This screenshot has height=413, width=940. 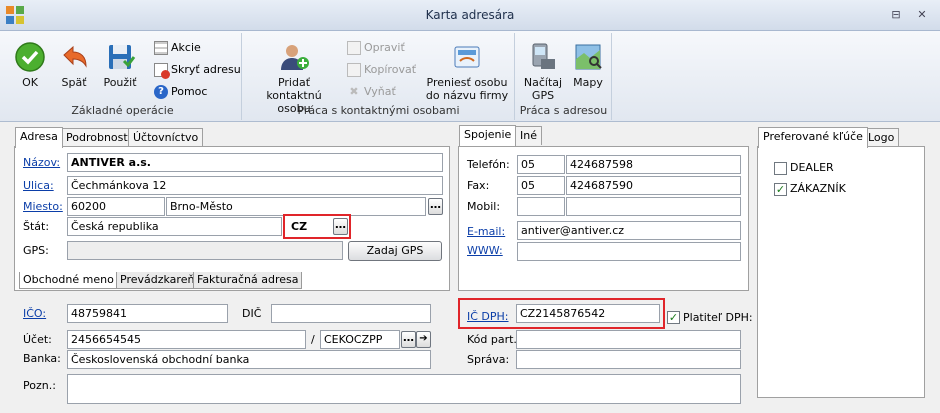 I want to click on hide-address-icon, so click(x=162, y=71).